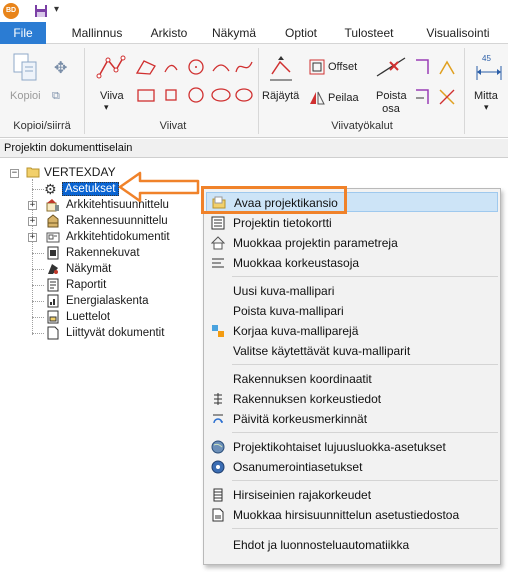  I want to click on views-icon, so click(53, 269).